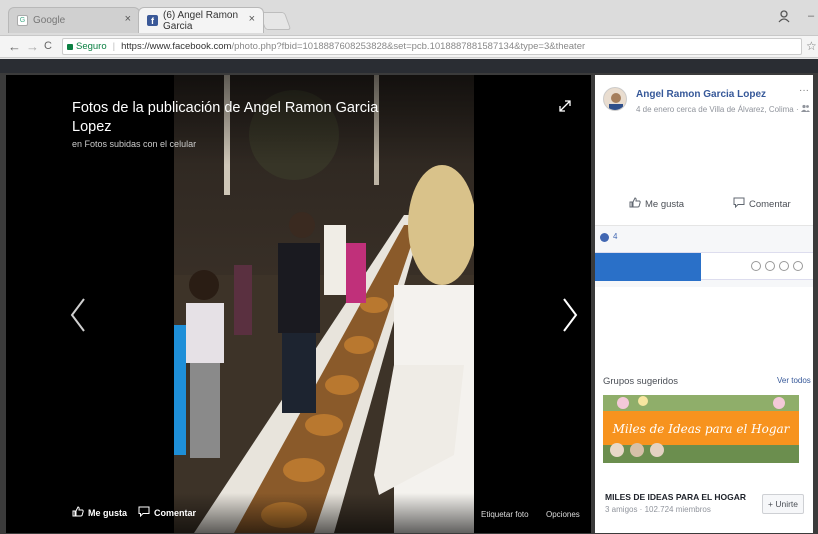 The image size is (818, 534). I want to click on group-banner-text: Miles de Ideas para el Hogar, so click(701, 429).